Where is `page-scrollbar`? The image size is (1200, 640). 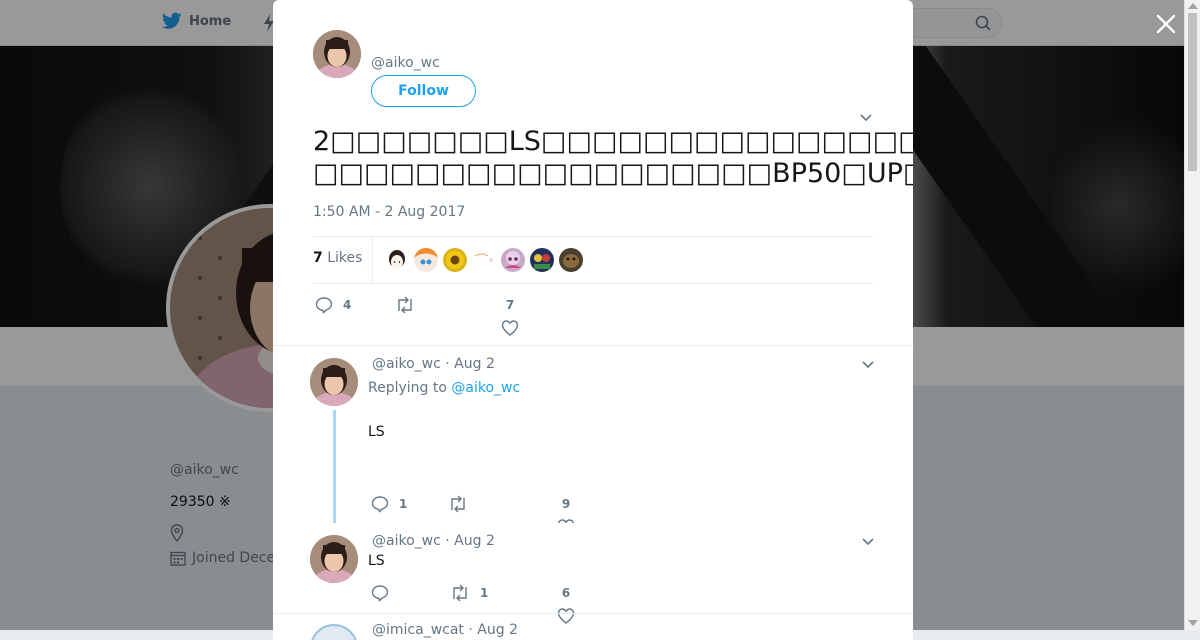
page-scrollbar is located at coordinates (1192, 315).